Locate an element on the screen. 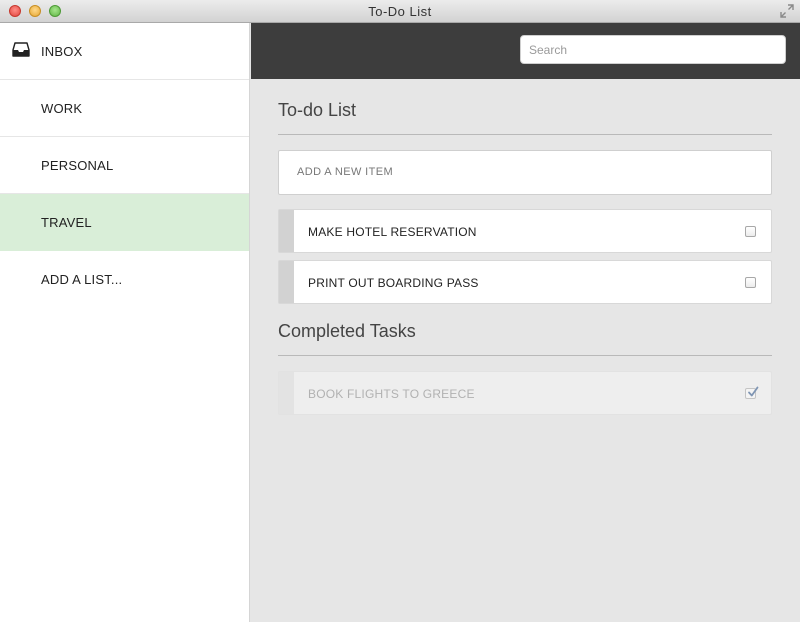  sidebar-item-personal: PERSONAL is located at coordinates (124, 165).